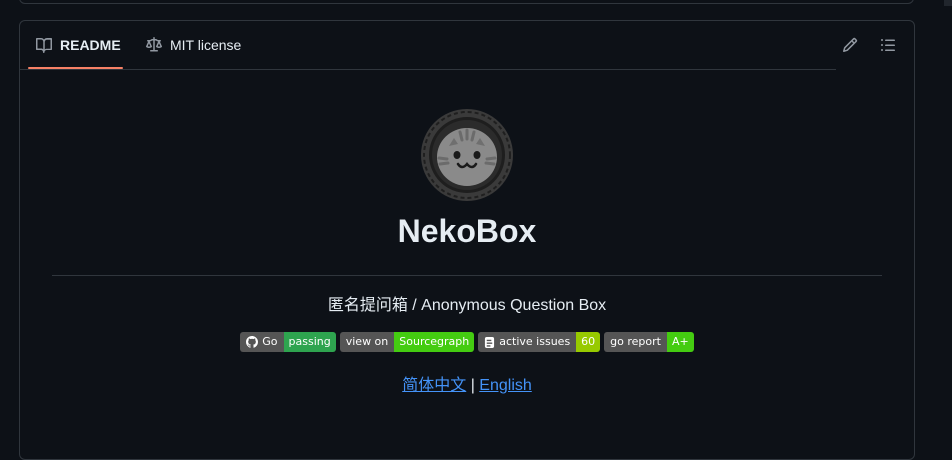 Image resolution: width=952 pixels, height=460 pixels. Describe the element at coordinates (367, 342) in the screenshot. I see `sourcegraph-badge-label: view on` at that location.